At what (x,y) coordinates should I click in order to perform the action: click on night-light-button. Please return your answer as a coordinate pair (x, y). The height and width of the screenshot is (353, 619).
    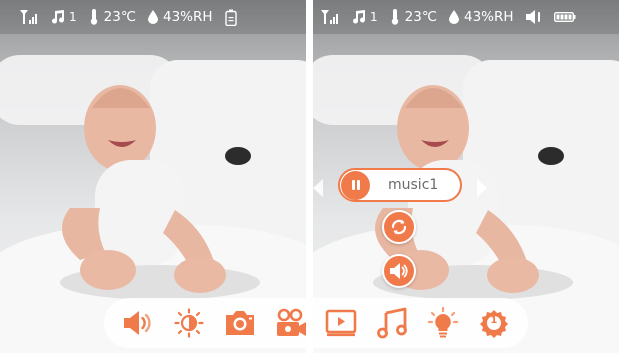
    Looking at the image, I should click on (443, 323).